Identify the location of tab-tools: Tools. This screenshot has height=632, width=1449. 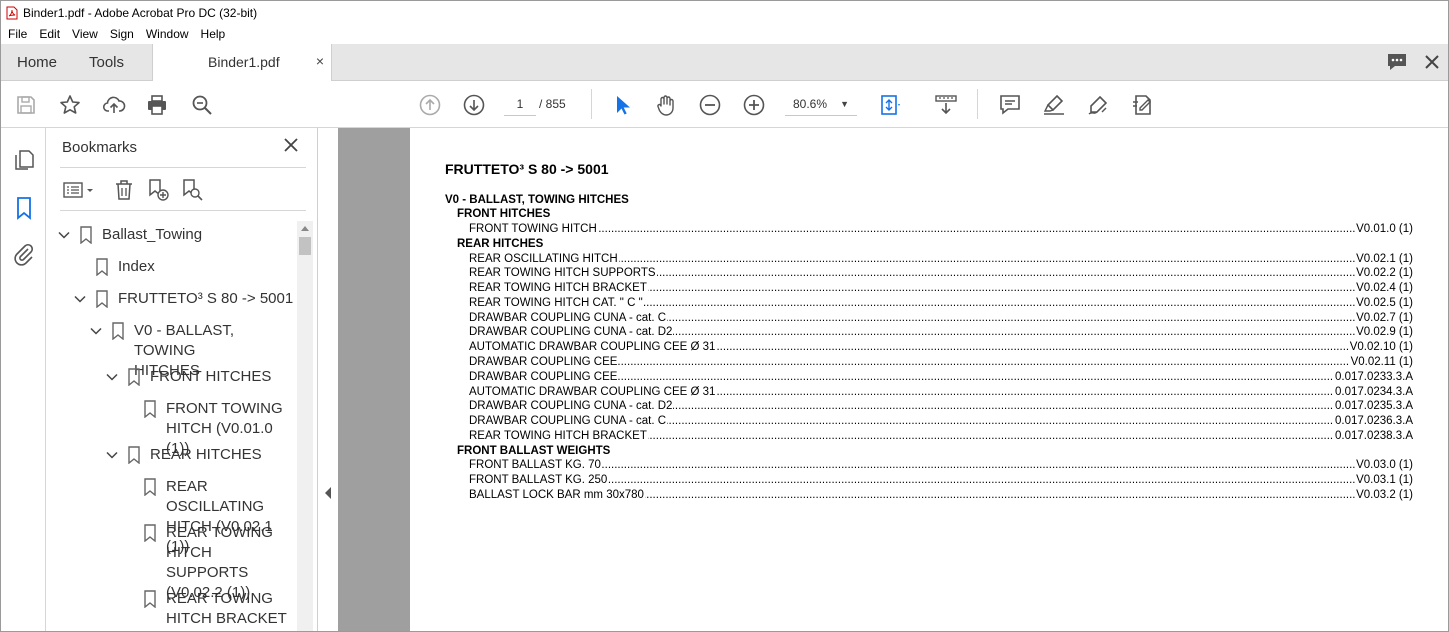
(106, 62).